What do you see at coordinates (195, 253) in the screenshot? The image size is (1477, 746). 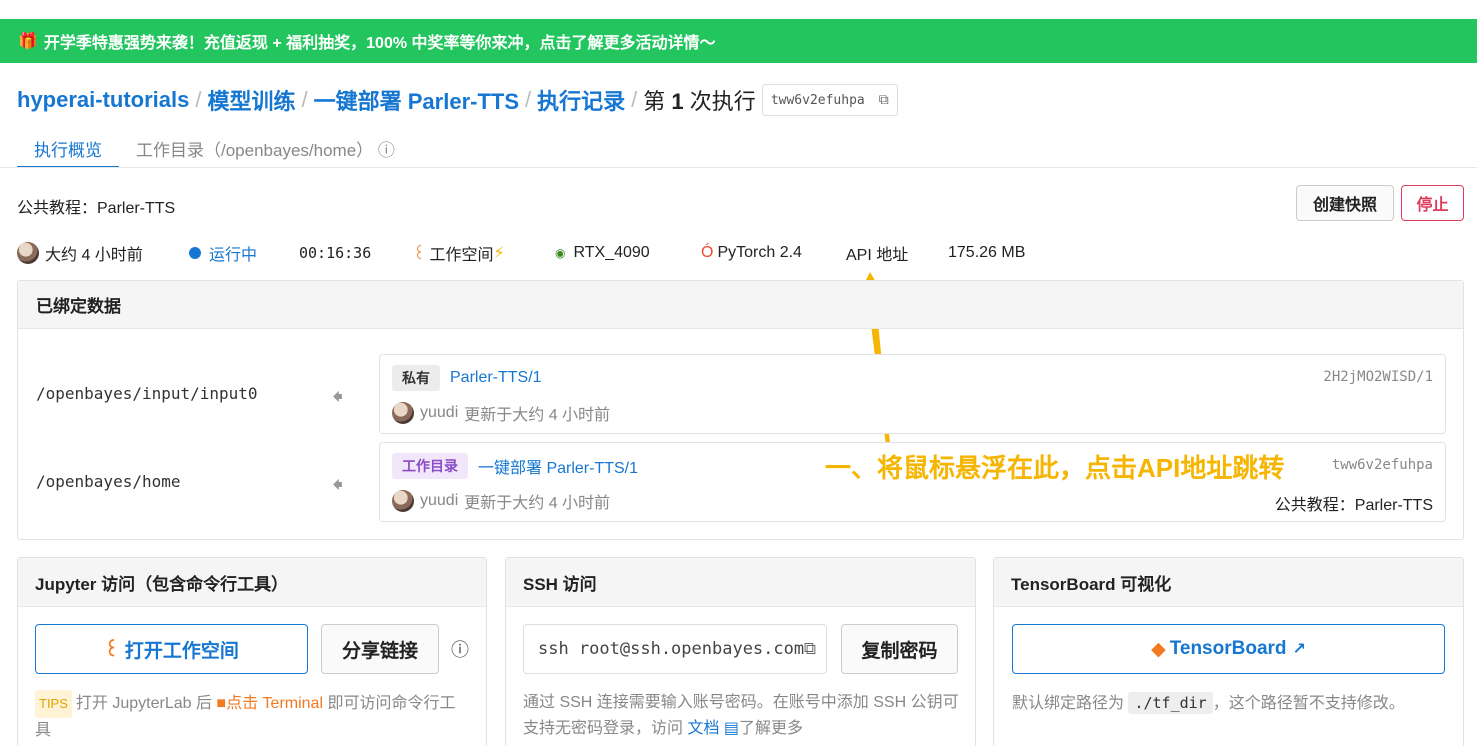 I see `running-dot-icon` at bounding box center [195, 253].